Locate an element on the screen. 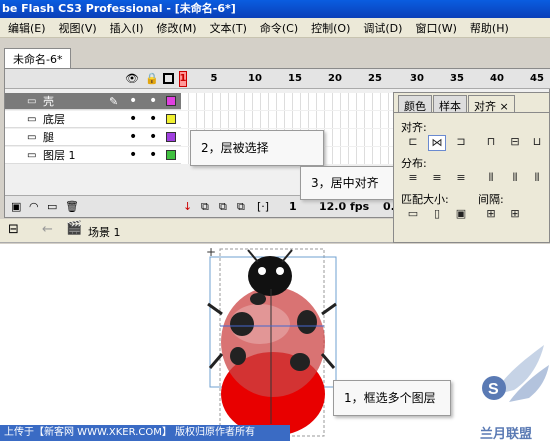 The width and height of the screenshot is (550, 443). match-width-icon: ▭ is located at coordinates (413, 215).